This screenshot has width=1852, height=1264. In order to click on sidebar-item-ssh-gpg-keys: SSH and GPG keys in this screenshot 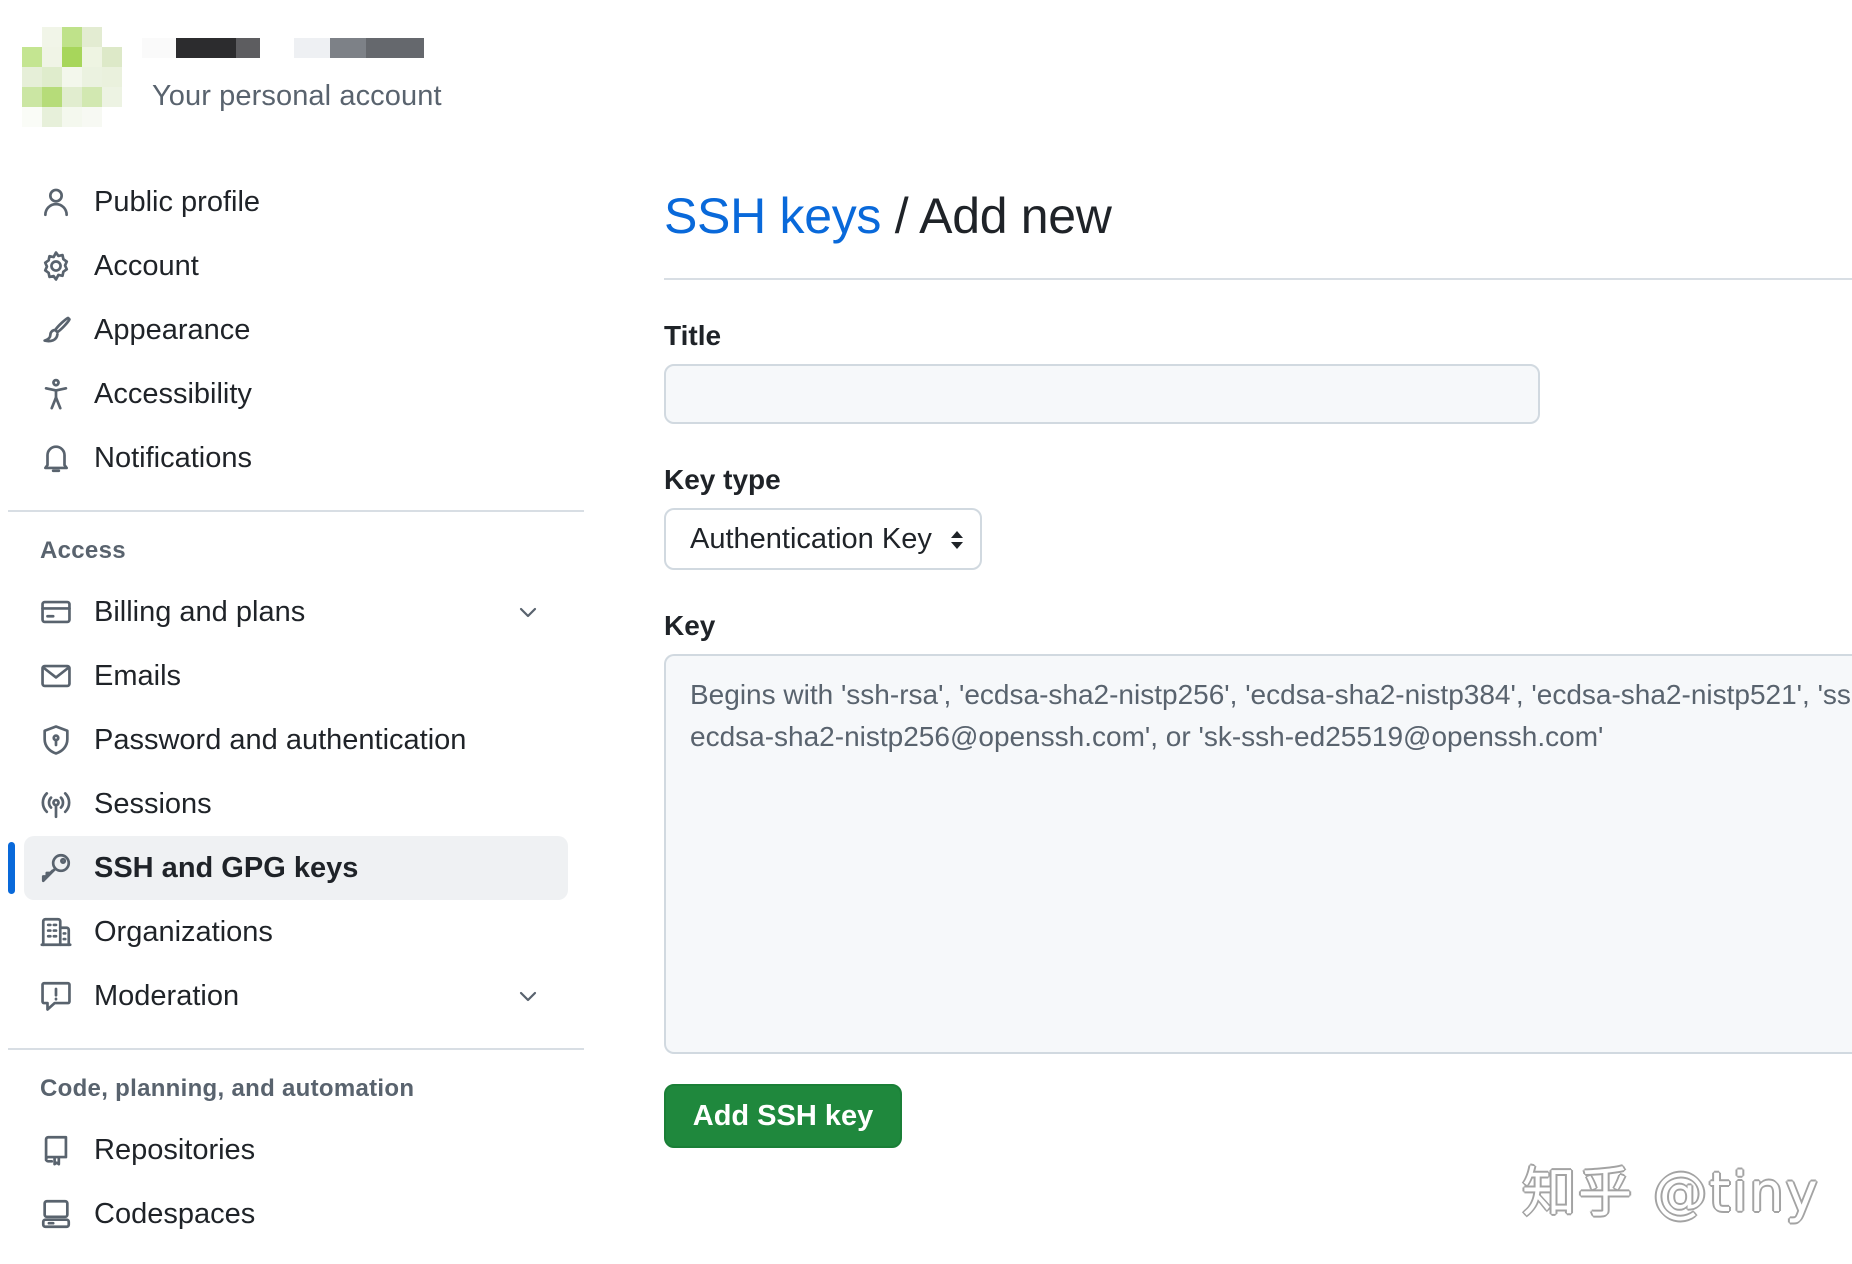, I will do `click(296, 868)`.